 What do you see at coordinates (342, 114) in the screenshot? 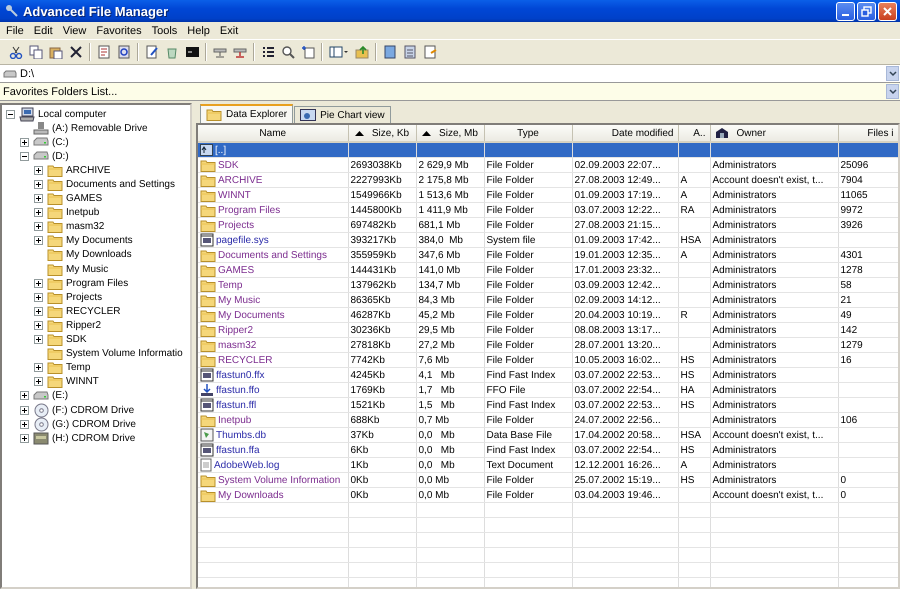
I see `tab: Pie Chart view` at bounding box center [342, 114].